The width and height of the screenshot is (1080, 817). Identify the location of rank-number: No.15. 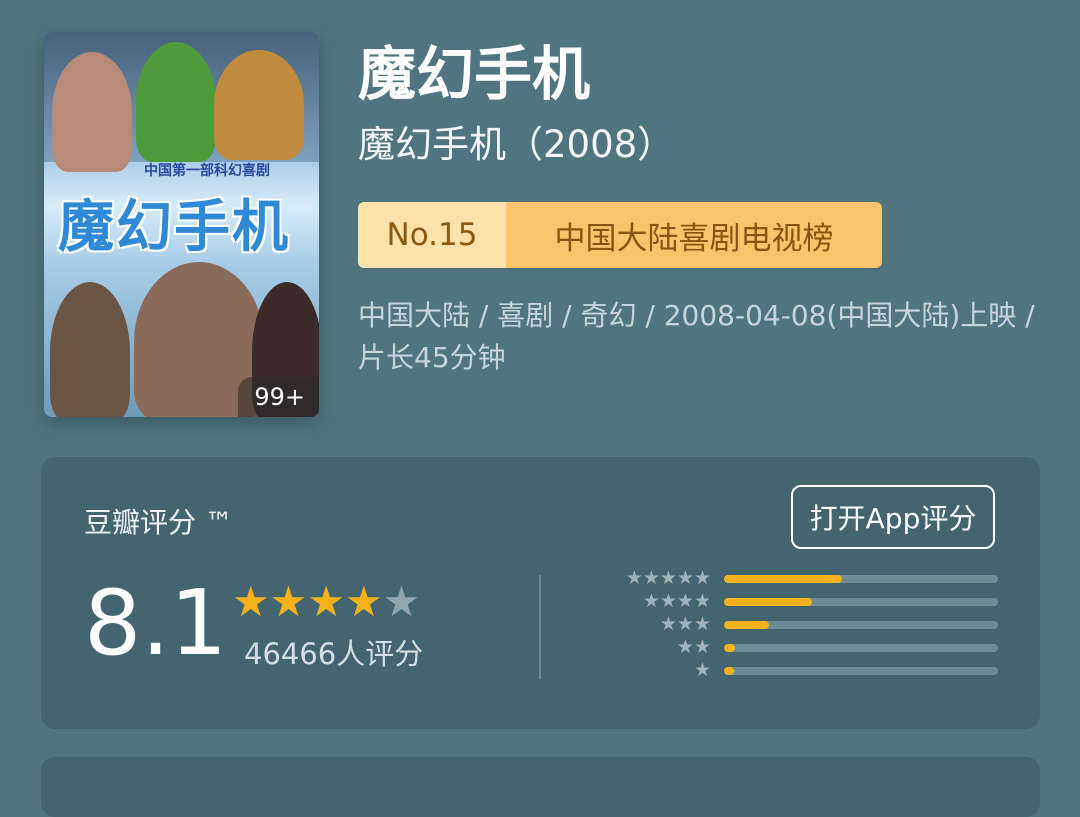
(432, 235).